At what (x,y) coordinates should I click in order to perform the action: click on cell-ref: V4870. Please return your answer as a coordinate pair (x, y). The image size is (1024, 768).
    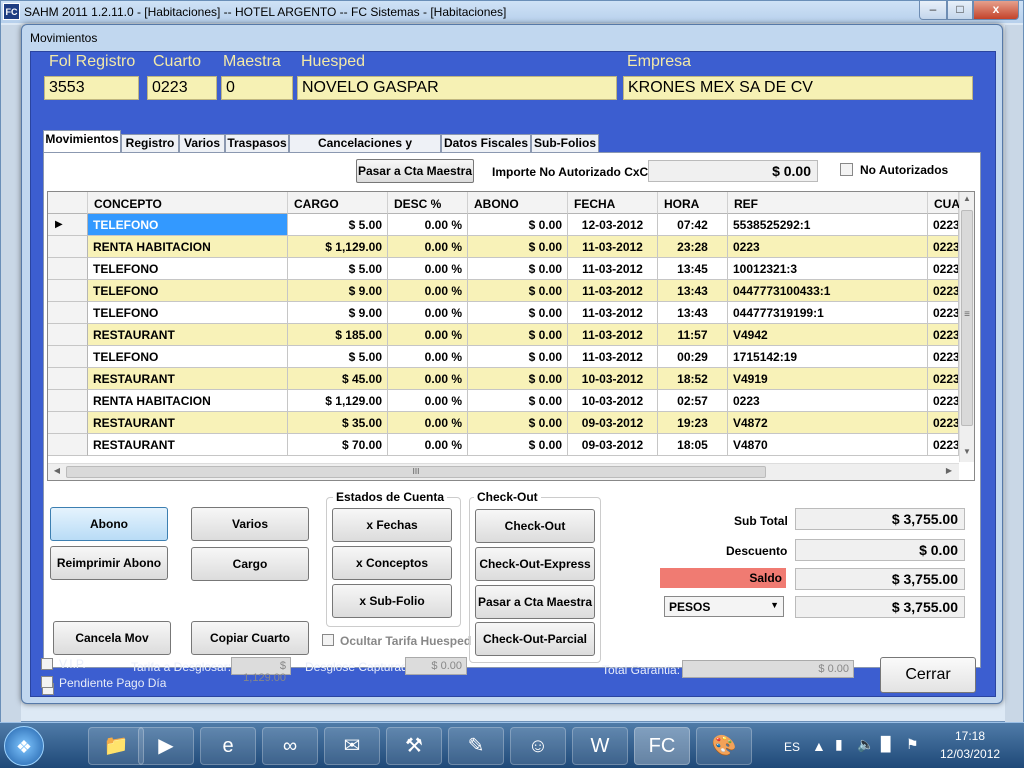
    Looking at the image, I should click on (828, 445).